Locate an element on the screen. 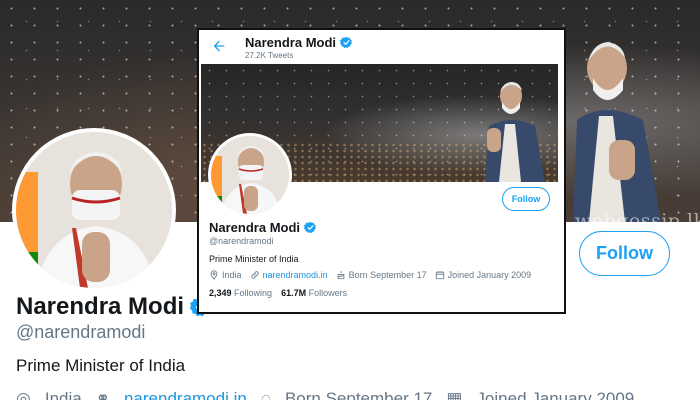 The height and width of the screenshot is (400, 700). header-tweet-count: 27.2K Tweets is located at coordinates (269, 55).